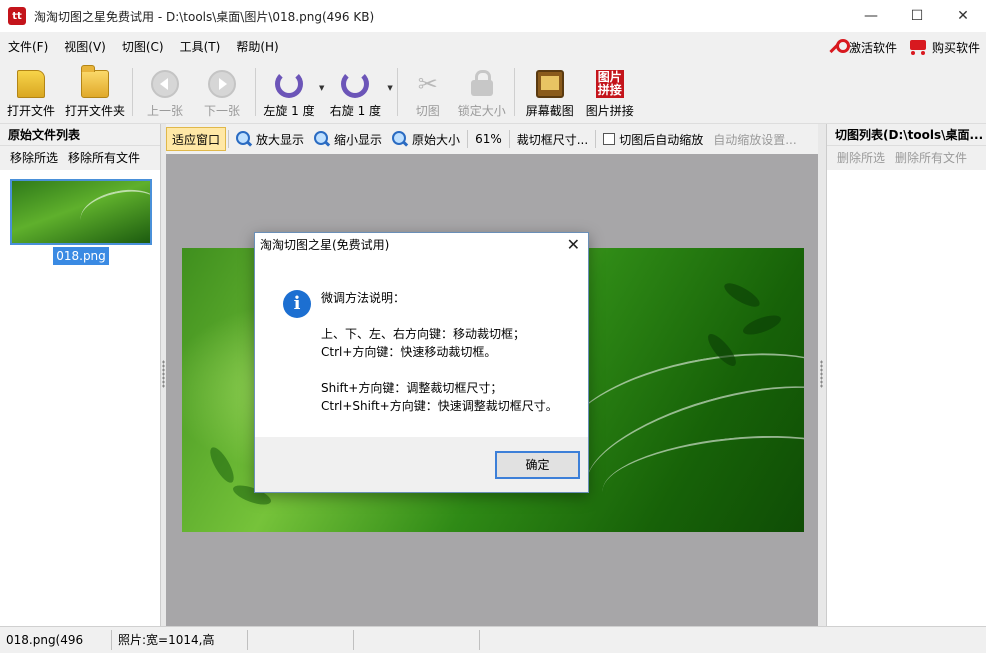  I want to click on rotate-left-label: 左旋 1 度, so click(289, 111).